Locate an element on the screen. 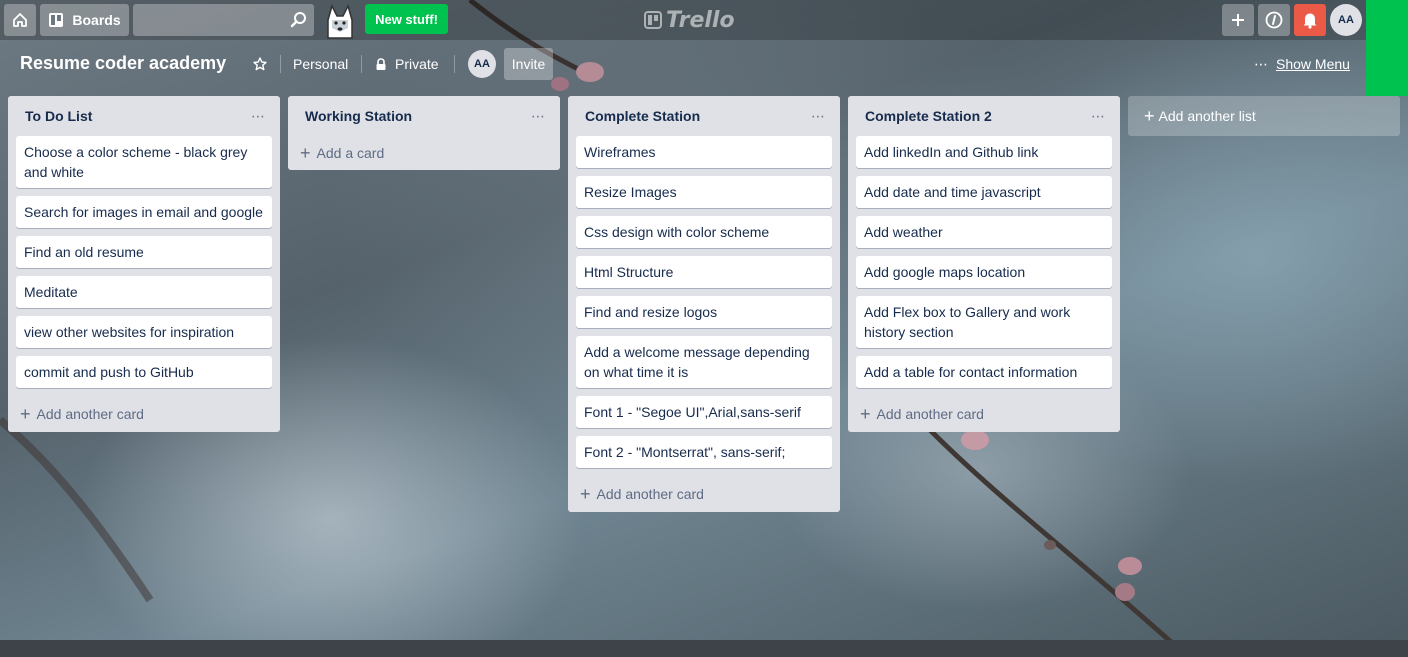 The width and height of the screenshot is (1408, 657). invite-button: Invite is located at coordinates (528, 64).